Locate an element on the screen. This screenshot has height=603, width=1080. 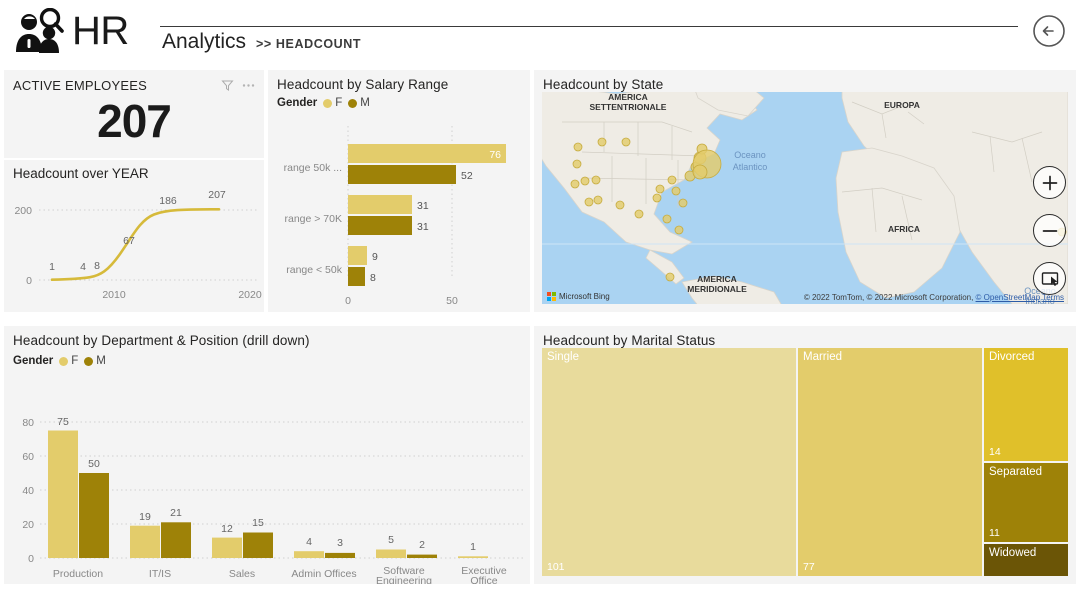
treemap-cell-widowed: Widowed is located at coordinates (1026, 560).